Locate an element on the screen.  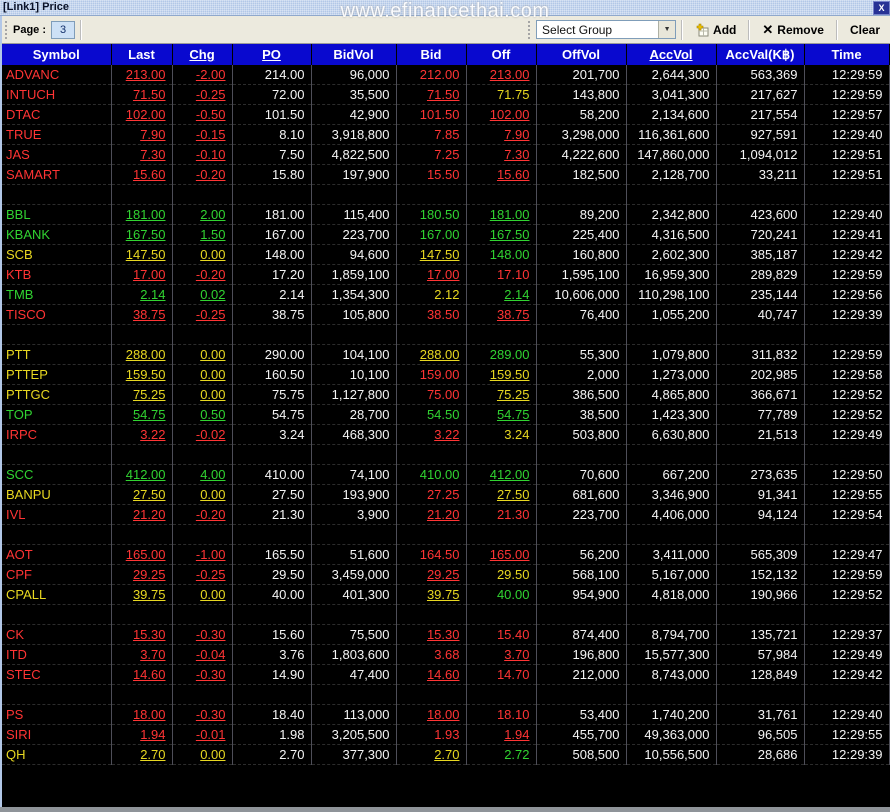
cell-time: 12:29:40 is located at coordinates (847, 134).